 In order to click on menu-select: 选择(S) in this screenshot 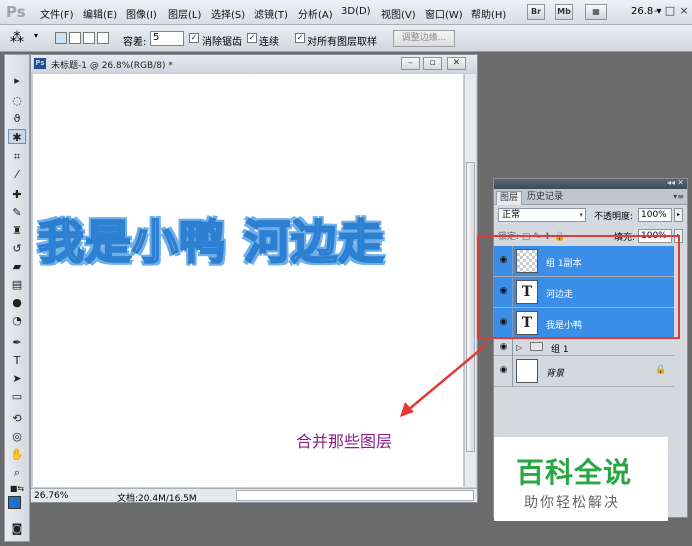, I will do `click(228, 13)`.